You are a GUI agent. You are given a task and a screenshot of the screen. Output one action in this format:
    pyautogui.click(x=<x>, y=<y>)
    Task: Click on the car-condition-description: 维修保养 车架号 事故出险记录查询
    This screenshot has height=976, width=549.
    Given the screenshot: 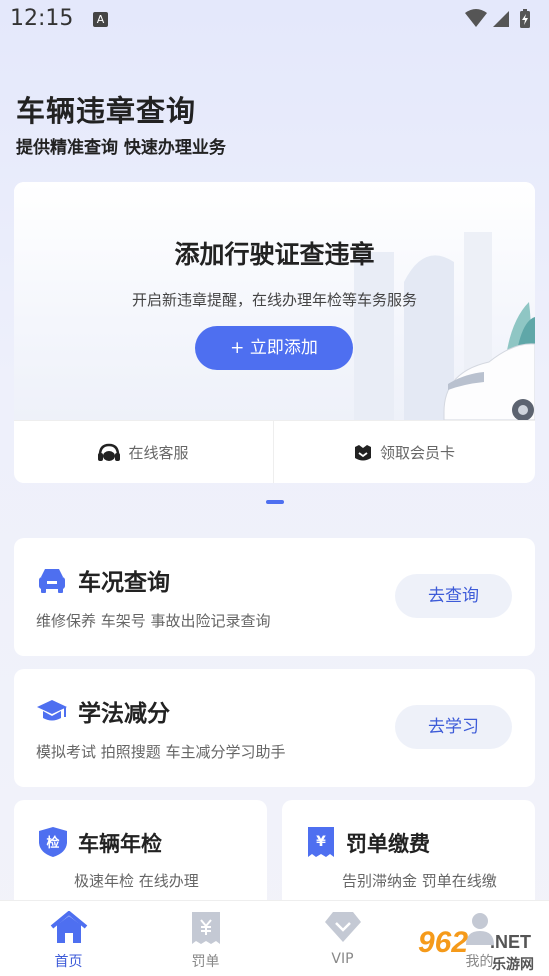 What is the action you would take?
    pyautogui.click(x=153, y=621)
    